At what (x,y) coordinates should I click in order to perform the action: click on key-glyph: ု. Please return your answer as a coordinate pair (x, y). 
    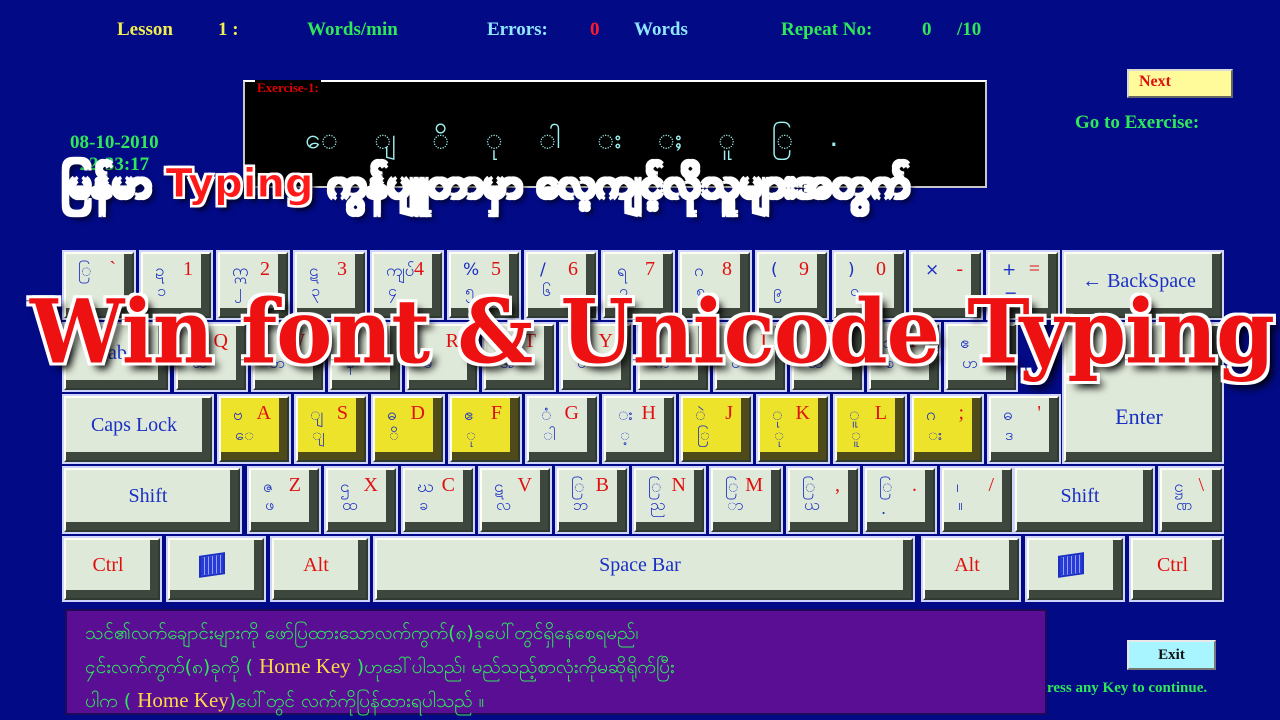
    Looking at the image, I should click on (471, 434).